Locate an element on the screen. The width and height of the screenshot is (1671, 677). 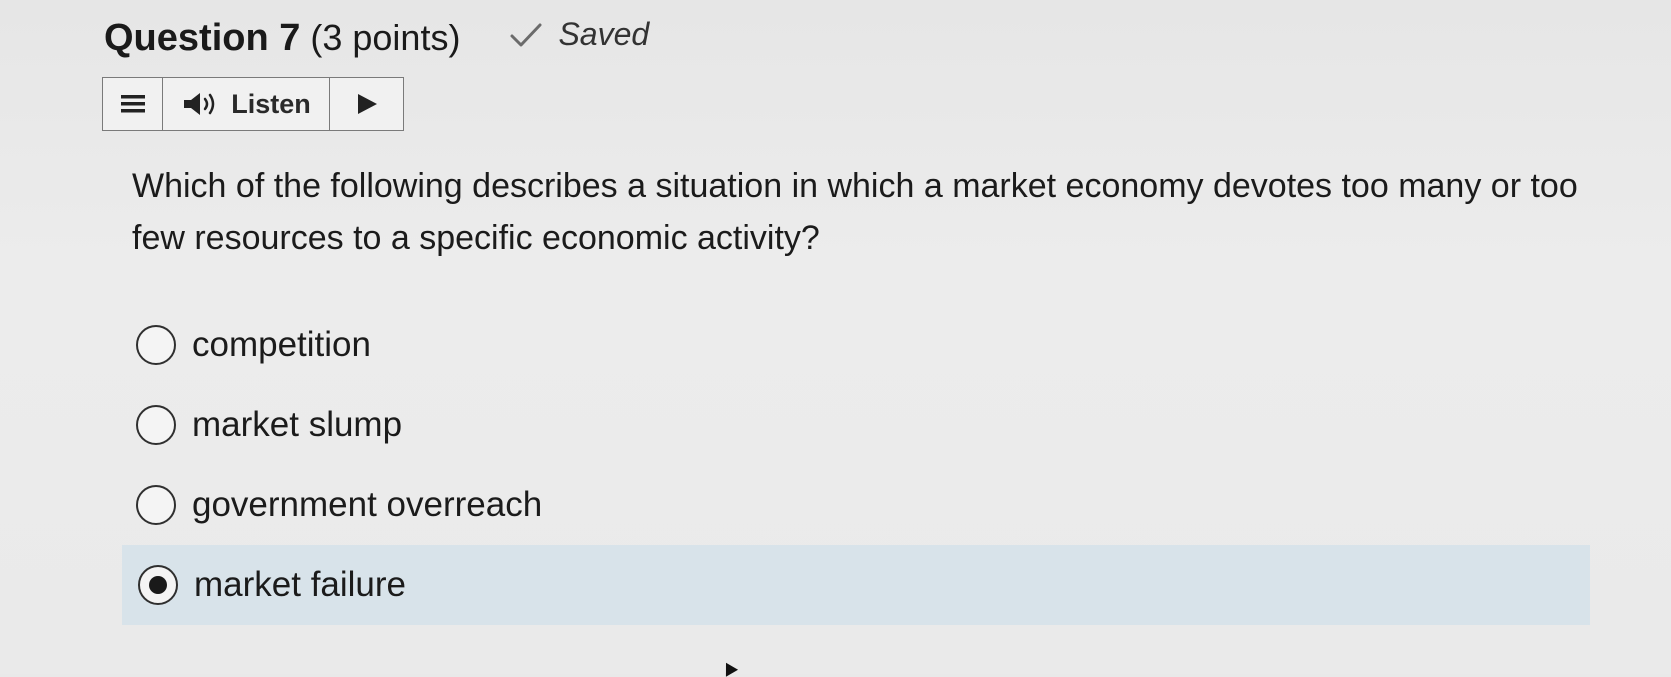
question-title: Question 7 is located at coordinates (202, 37).